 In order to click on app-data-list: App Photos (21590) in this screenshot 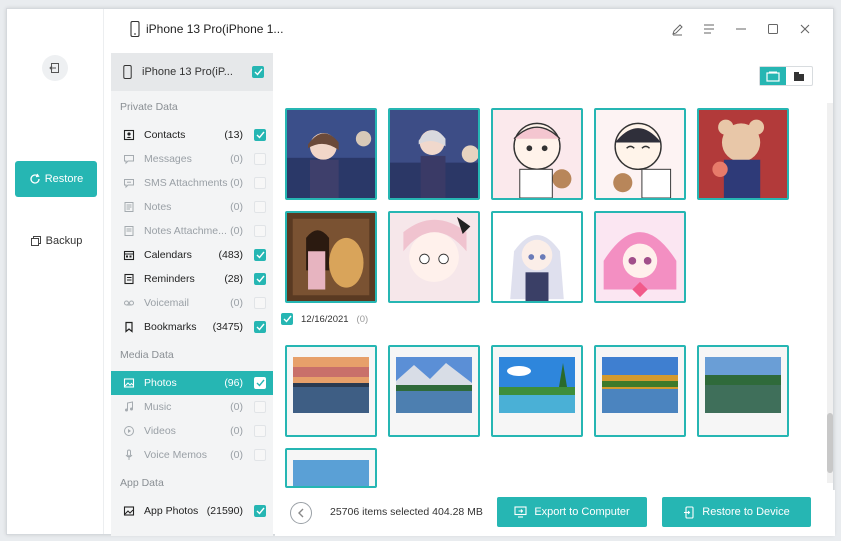, I will do `click(192, 511)`.